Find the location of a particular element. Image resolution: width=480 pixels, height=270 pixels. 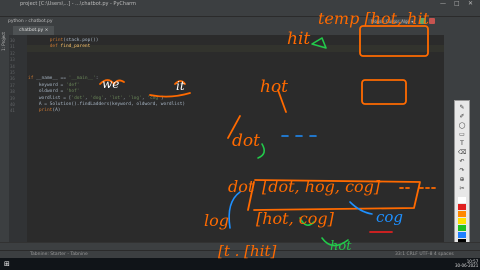

ink-list-1: [dot, hog, cog] is located at coordinates (321, 186).